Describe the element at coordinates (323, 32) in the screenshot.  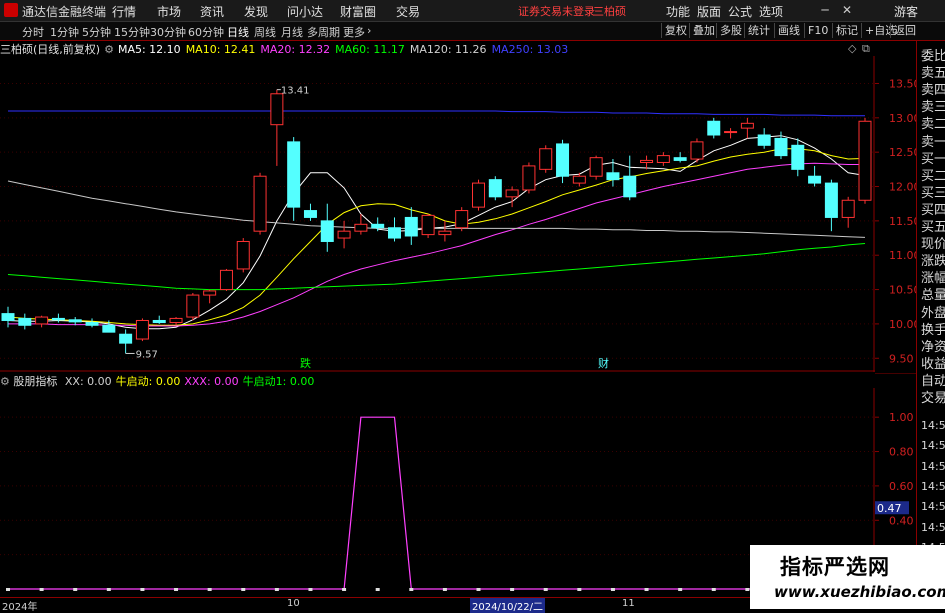
I see `period-tab: 多周期` at that location.